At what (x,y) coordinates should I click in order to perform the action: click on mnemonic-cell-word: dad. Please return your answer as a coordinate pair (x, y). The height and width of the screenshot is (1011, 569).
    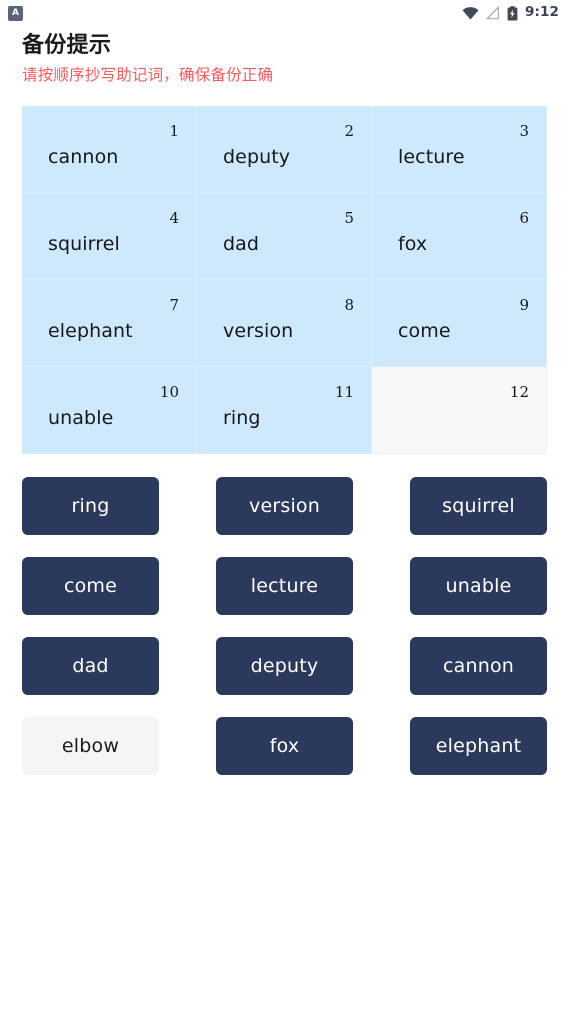
    Looking at the image, I should click on (241, 243).